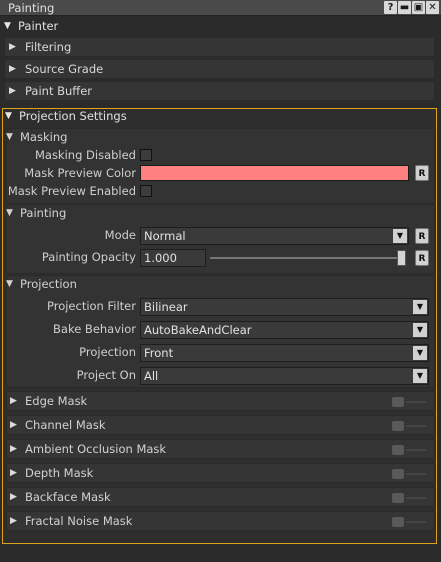 Image resolution: width=441 pixels, height=562 pixels. Describe the element at coordinates (80, 173) in the screenshot. I see `mask-preview-color-label: Mask Preview Color` at that location.